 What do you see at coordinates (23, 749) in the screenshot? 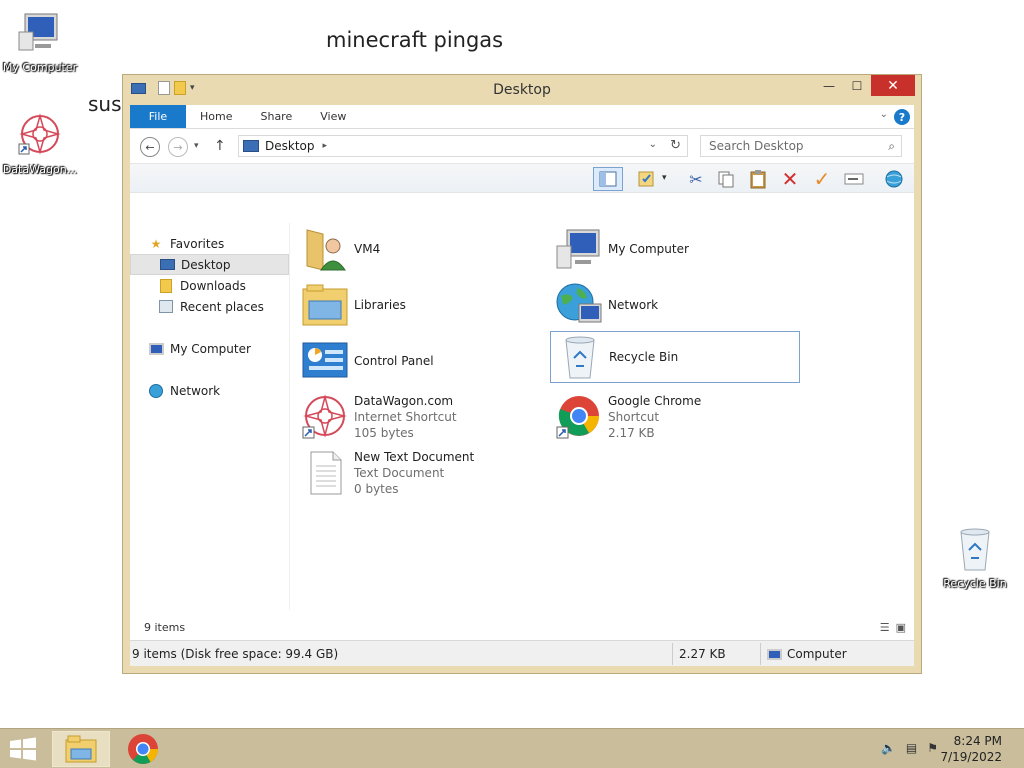
I see `start-button` at bounding box center [23, 749].